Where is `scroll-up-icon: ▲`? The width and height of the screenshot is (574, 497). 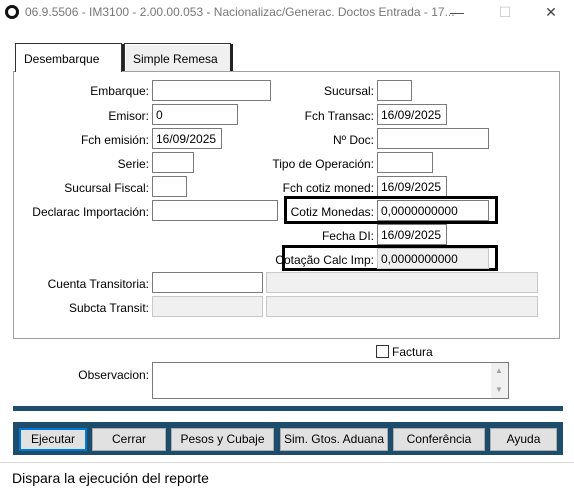
scroll-up-icon: ▲ is located at coordinates (499, 370).